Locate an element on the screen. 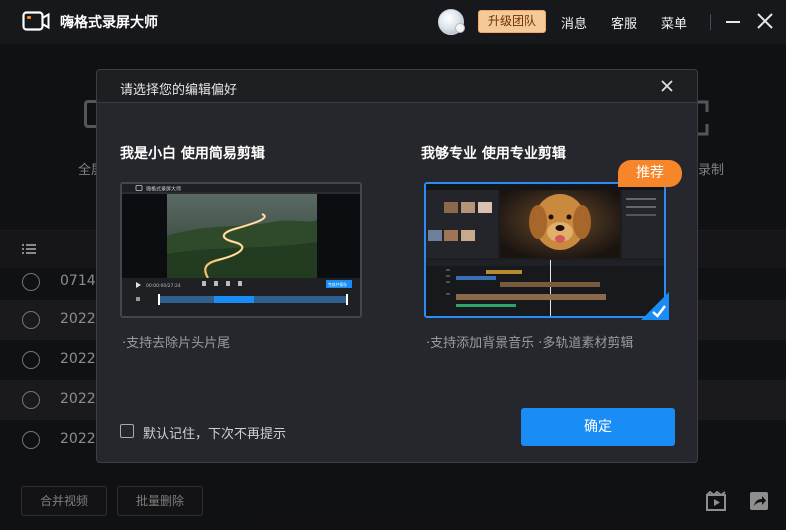  simple-editor-thumbnail: 嗨格式录屏大师 00:00:00/27:24 完成并保存 is located at coordinates (241, 250).